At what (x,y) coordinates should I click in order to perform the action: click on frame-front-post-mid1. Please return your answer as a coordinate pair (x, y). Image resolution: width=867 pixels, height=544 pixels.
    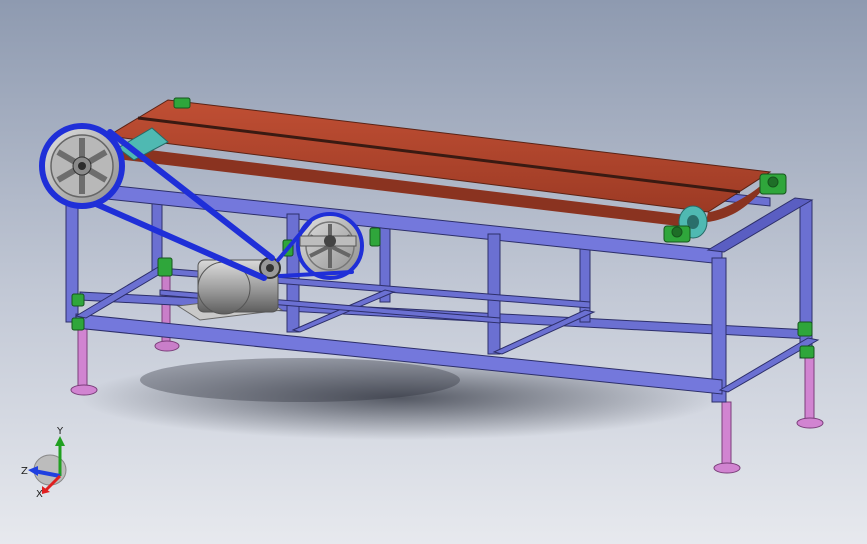
    Looking at the image, I should click on (293, 273).